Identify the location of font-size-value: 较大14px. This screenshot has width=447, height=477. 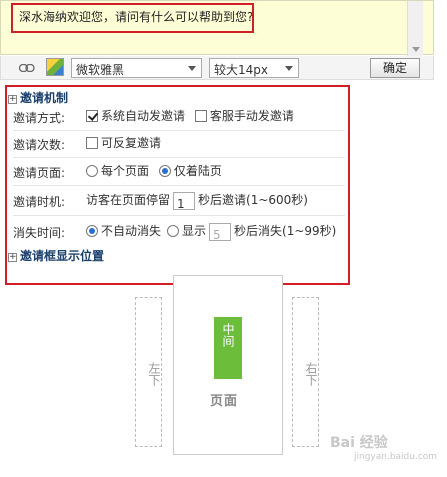
(241, 70).